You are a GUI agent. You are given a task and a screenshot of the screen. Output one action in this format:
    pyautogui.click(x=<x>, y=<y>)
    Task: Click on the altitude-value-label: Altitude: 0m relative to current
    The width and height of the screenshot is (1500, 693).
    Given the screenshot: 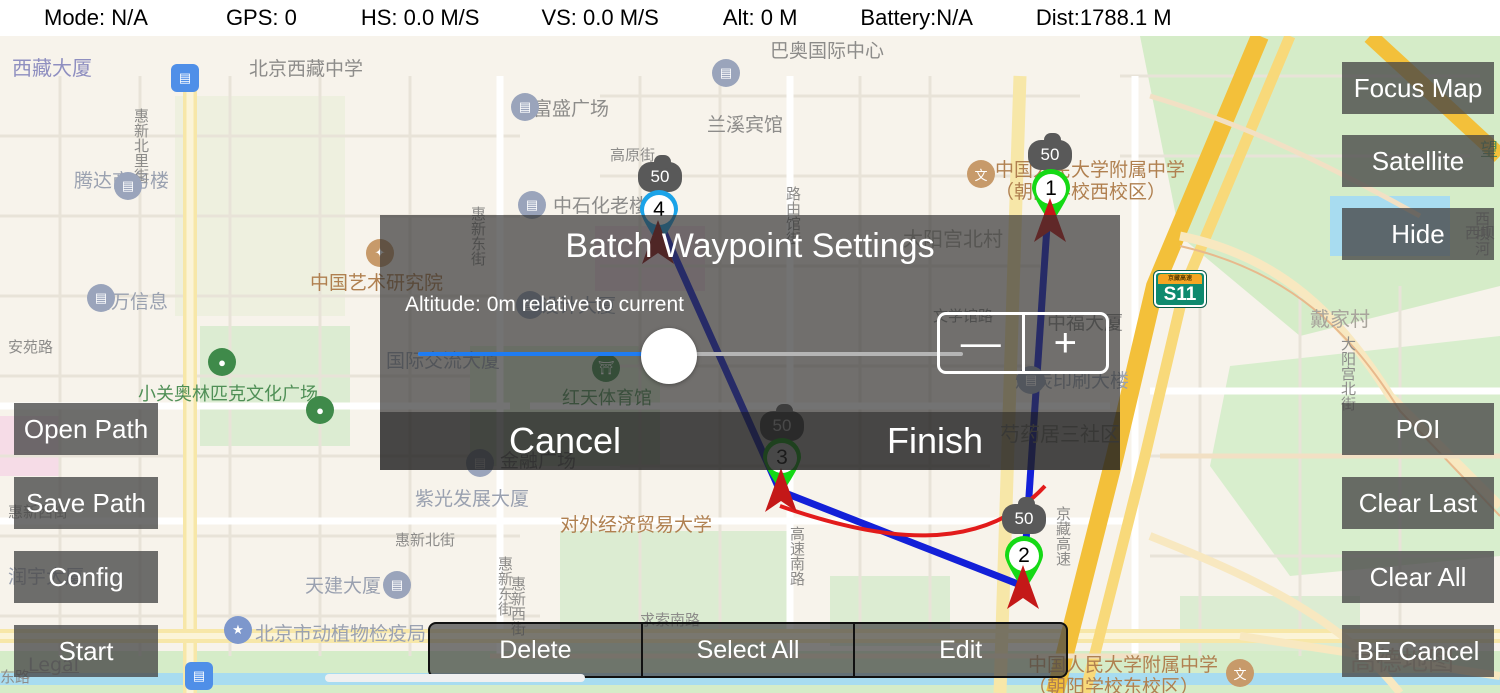 What is the action you would take?
    pyautogui.click(x=544, y=304)
    